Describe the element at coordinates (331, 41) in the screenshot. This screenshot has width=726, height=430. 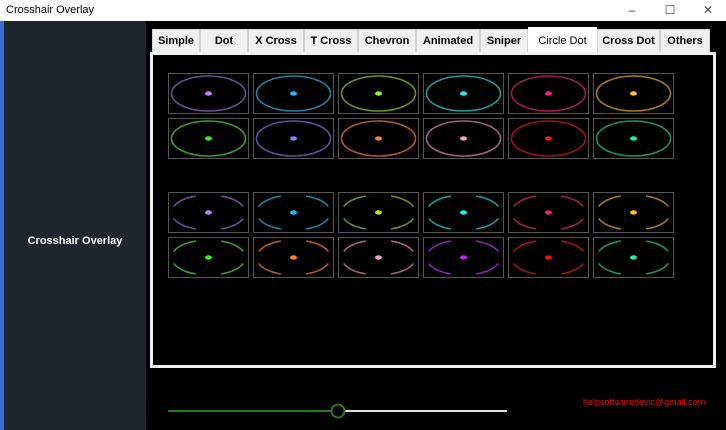
I see `tab-t-cross: T Cross` at that location.